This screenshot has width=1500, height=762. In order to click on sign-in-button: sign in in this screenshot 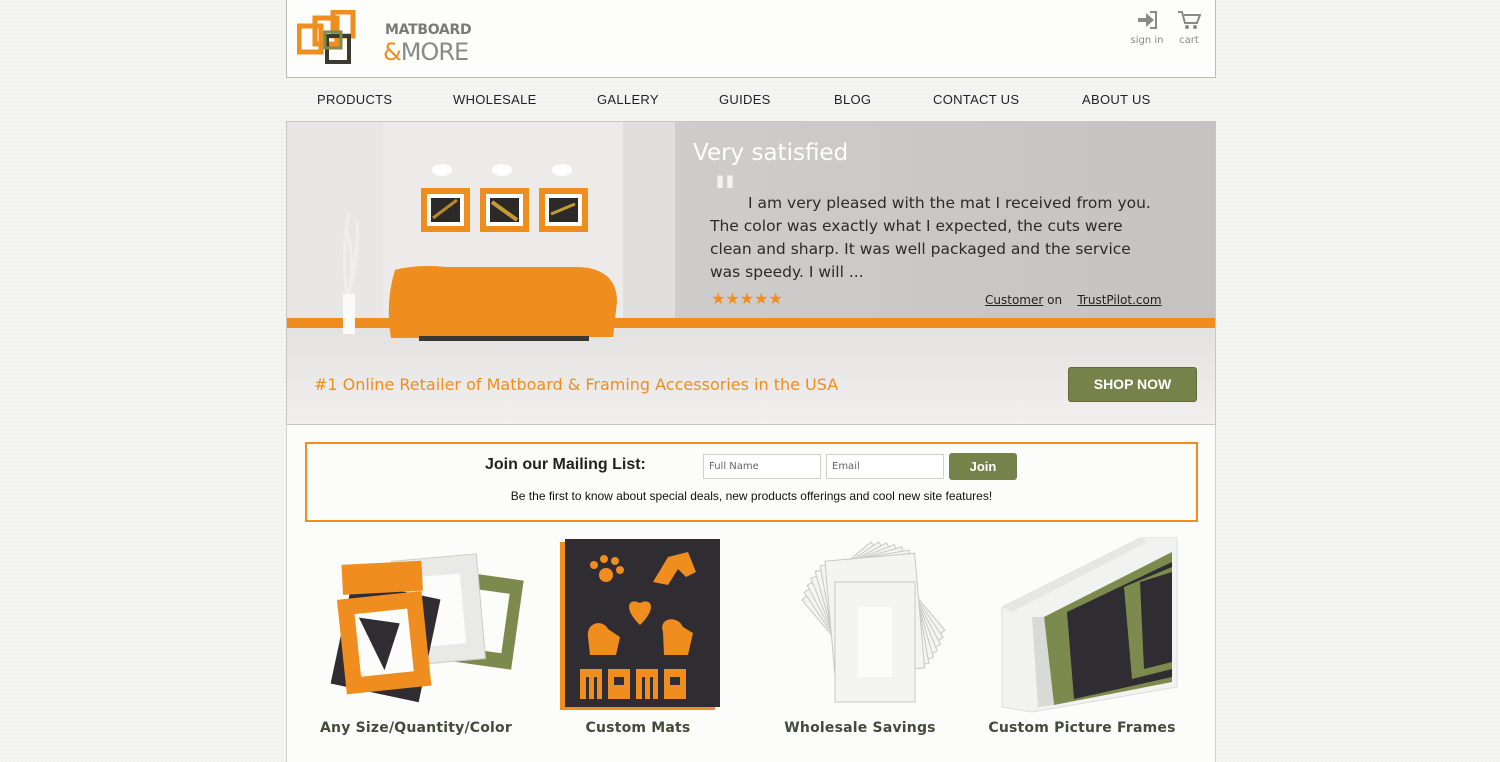, I will do `click(1147, 28)`.